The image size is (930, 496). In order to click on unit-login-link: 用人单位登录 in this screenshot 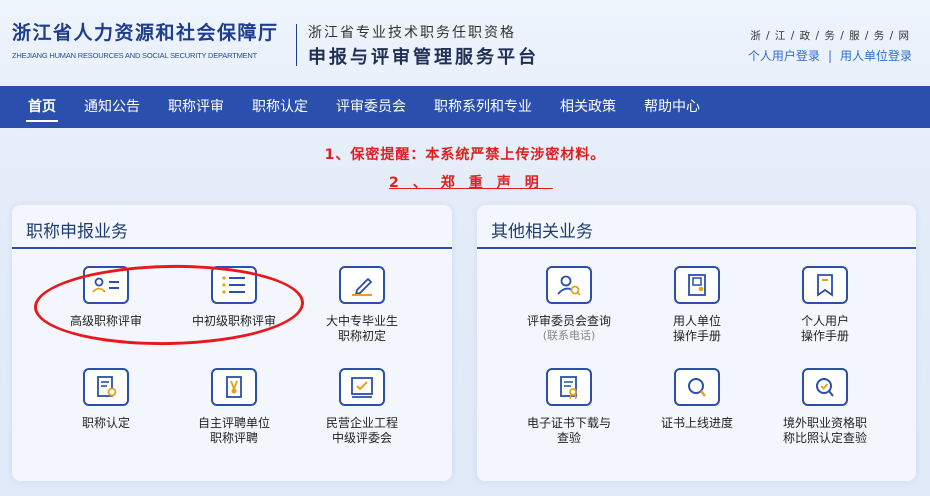, I will do `click(876, 56)`.